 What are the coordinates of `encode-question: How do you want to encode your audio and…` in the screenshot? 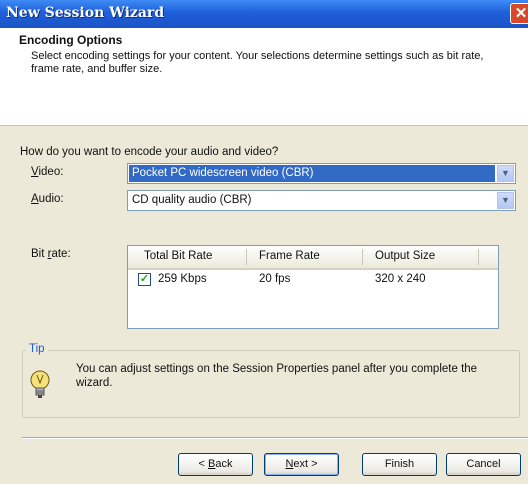 It's located at (149, 152).